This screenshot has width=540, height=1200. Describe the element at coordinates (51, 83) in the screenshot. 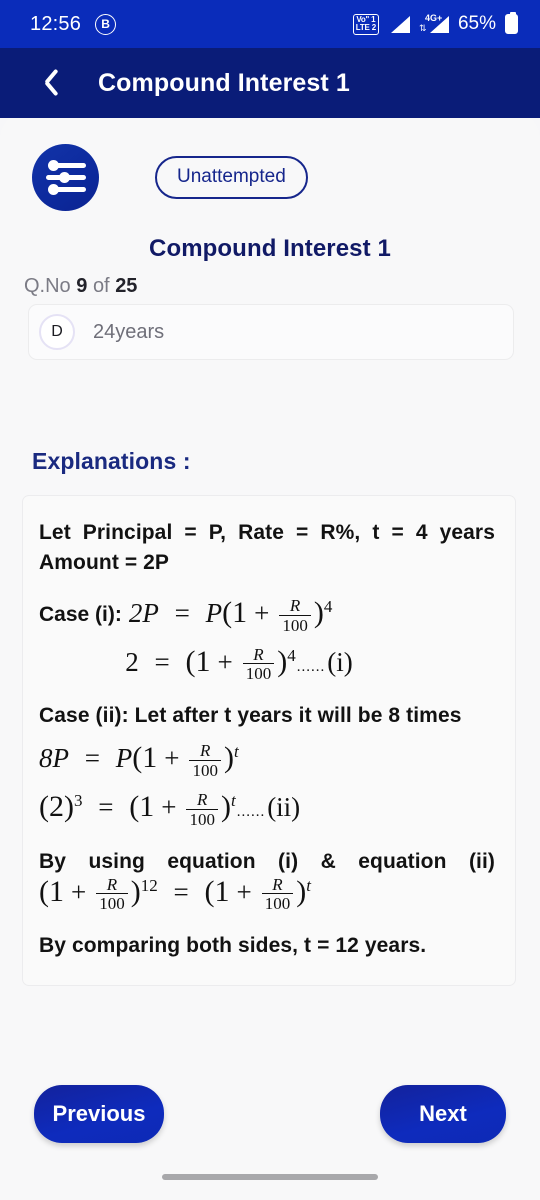

I see `chevron-left-icon` at that location.